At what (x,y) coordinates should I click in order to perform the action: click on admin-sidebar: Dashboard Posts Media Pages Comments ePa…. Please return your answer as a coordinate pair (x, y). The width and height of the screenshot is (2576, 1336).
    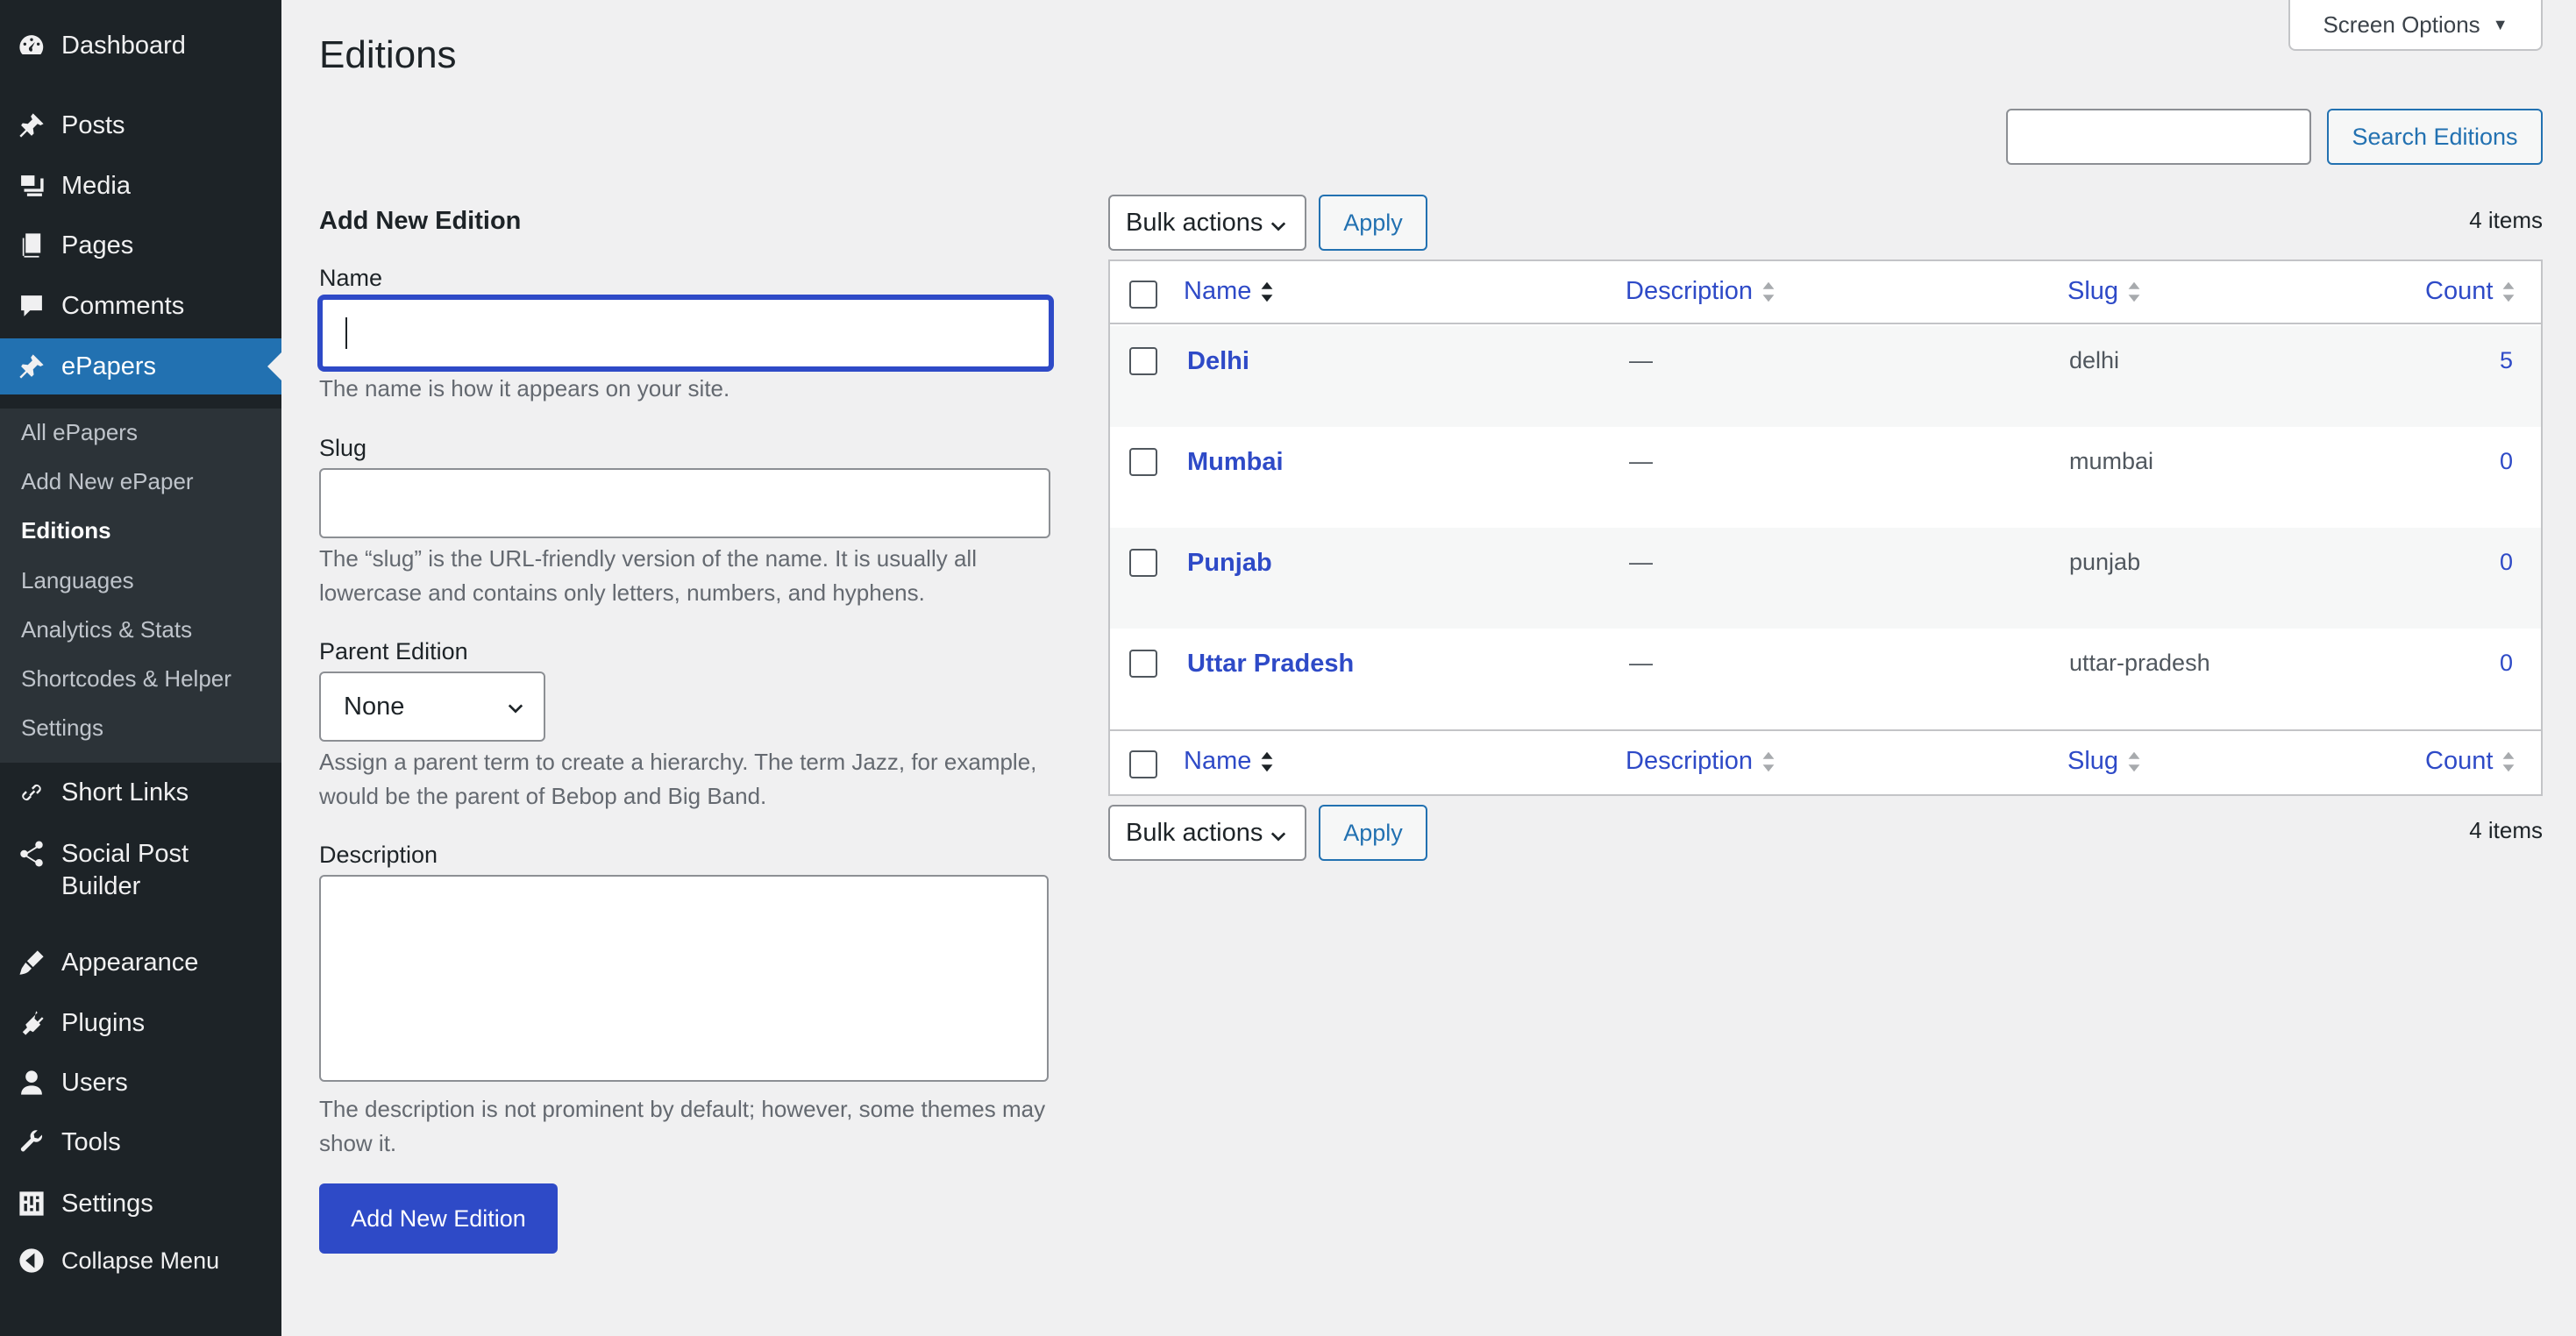
    Looking at the image, I should click on (140, 668).